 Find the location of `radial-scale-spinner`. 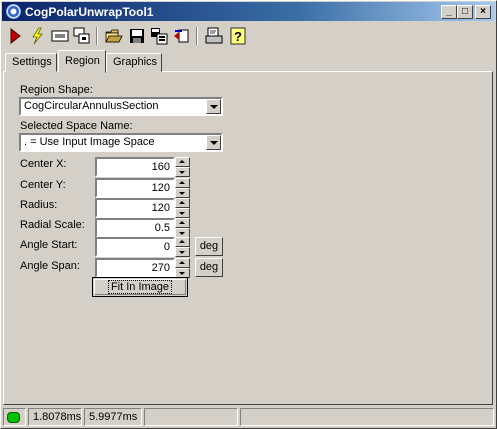

radial-scale-spinner is located at coordinates (182, 228).